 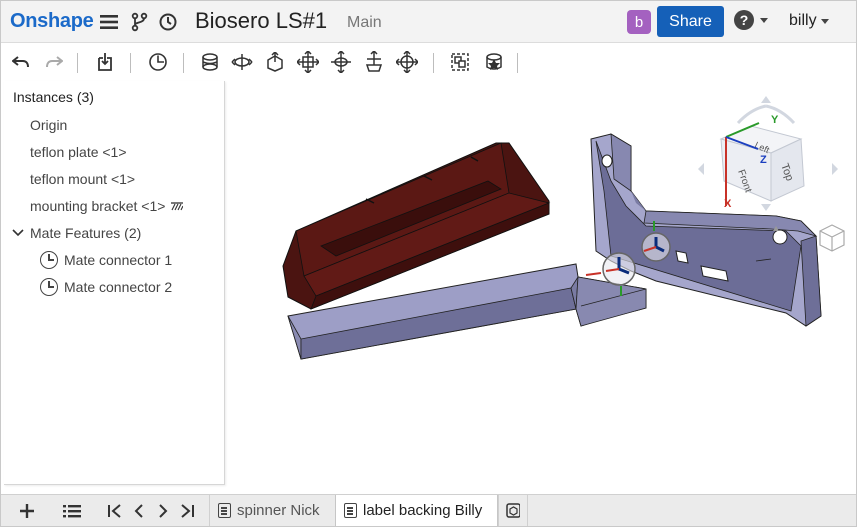 What do you see at coordinates (407, 62) in the screenshot?
I see `ball-mate-icon` at bounding box center [407, 62].